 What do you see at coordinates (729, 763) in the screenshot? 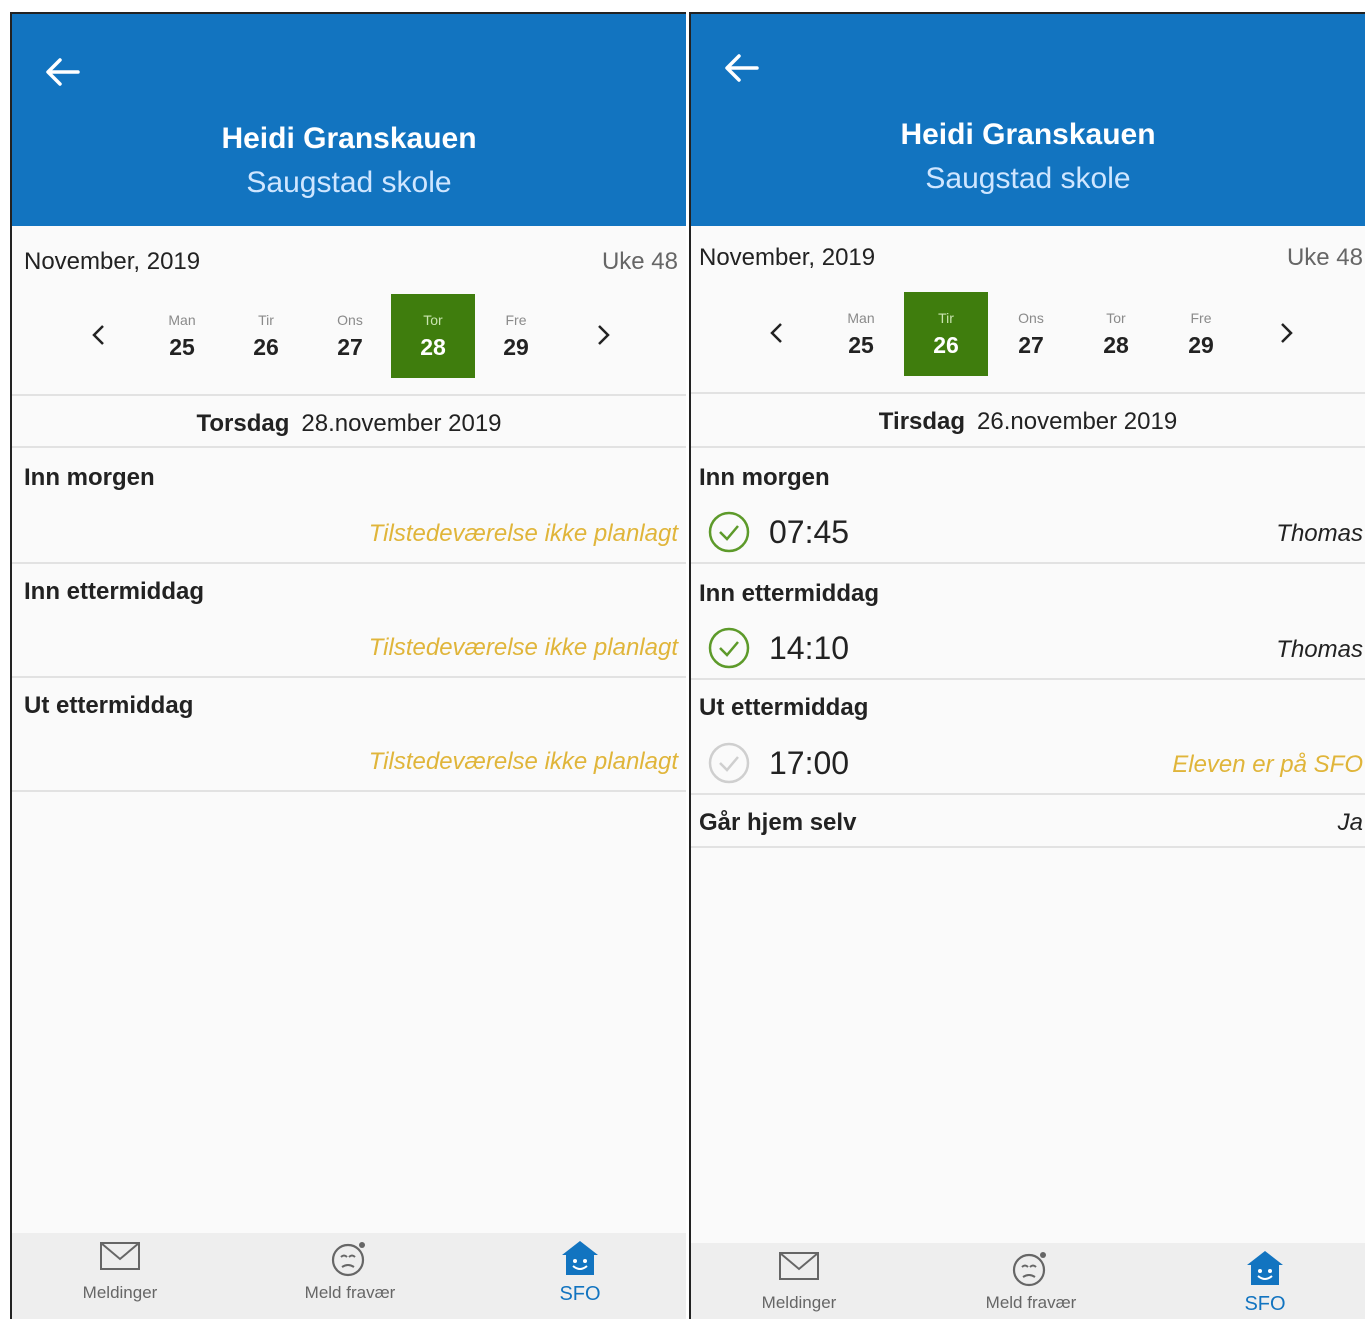
I see `pending-circle-icon` at bounding box center [729, 763].